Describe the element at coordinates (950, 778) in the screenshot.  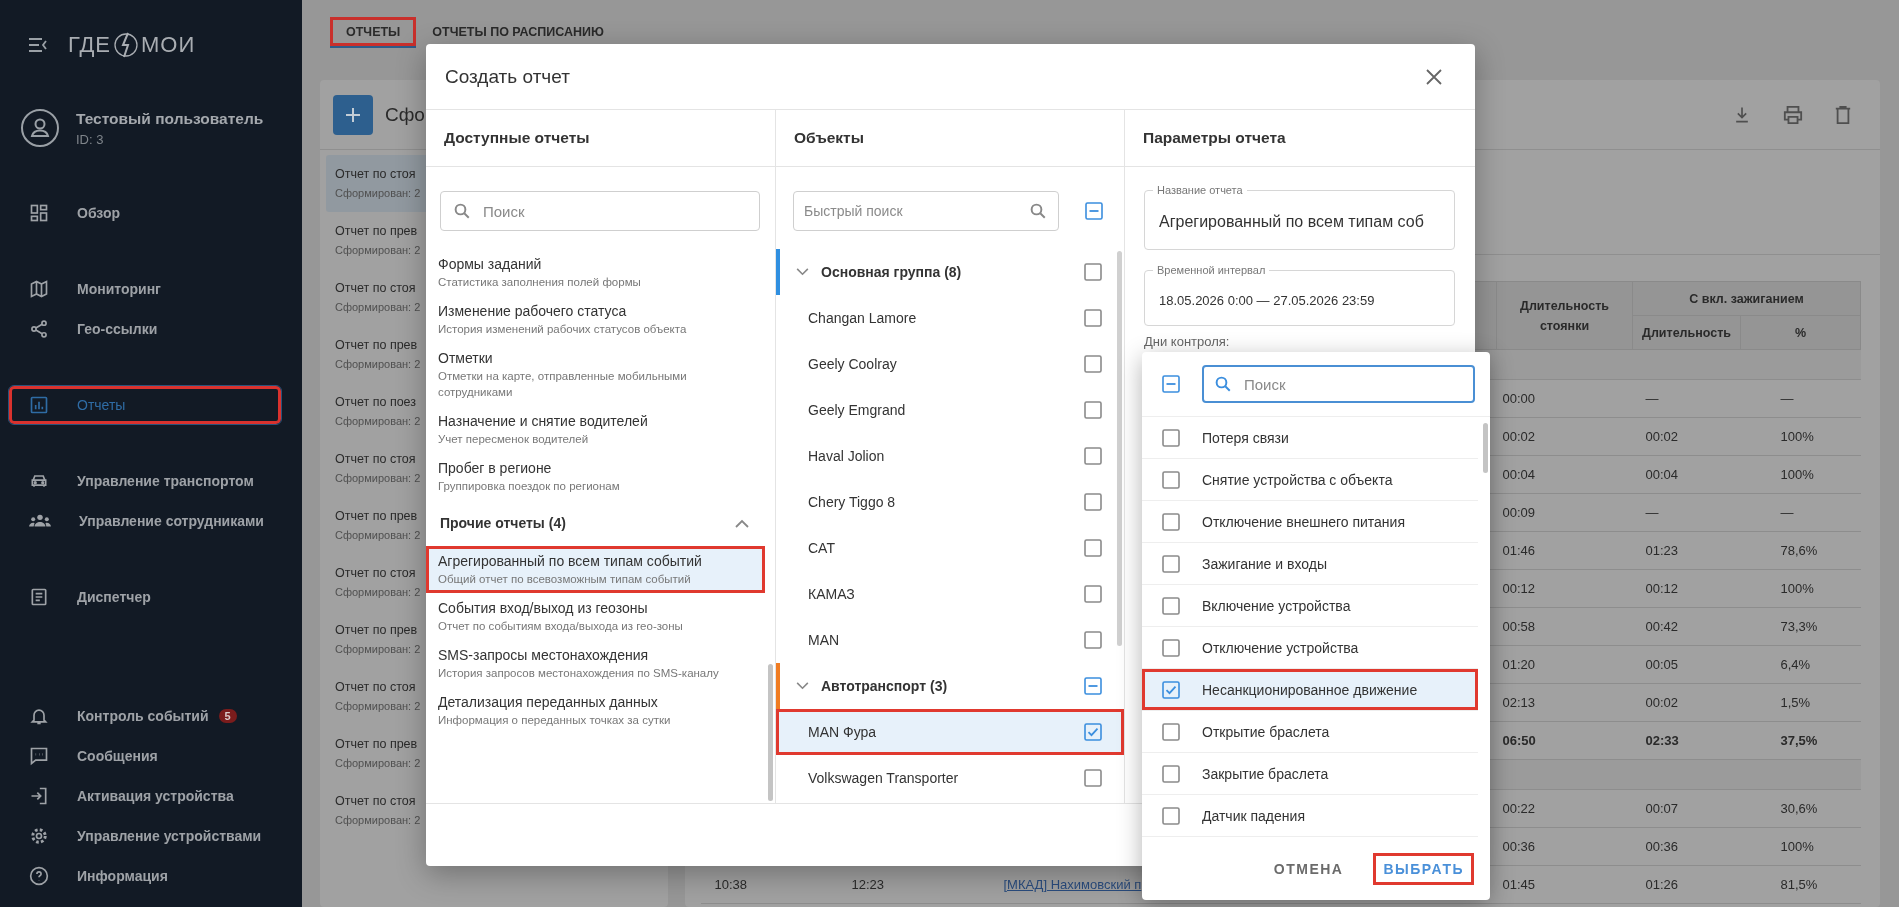
I see `object-row: Volkswagen Transporter` at that location.